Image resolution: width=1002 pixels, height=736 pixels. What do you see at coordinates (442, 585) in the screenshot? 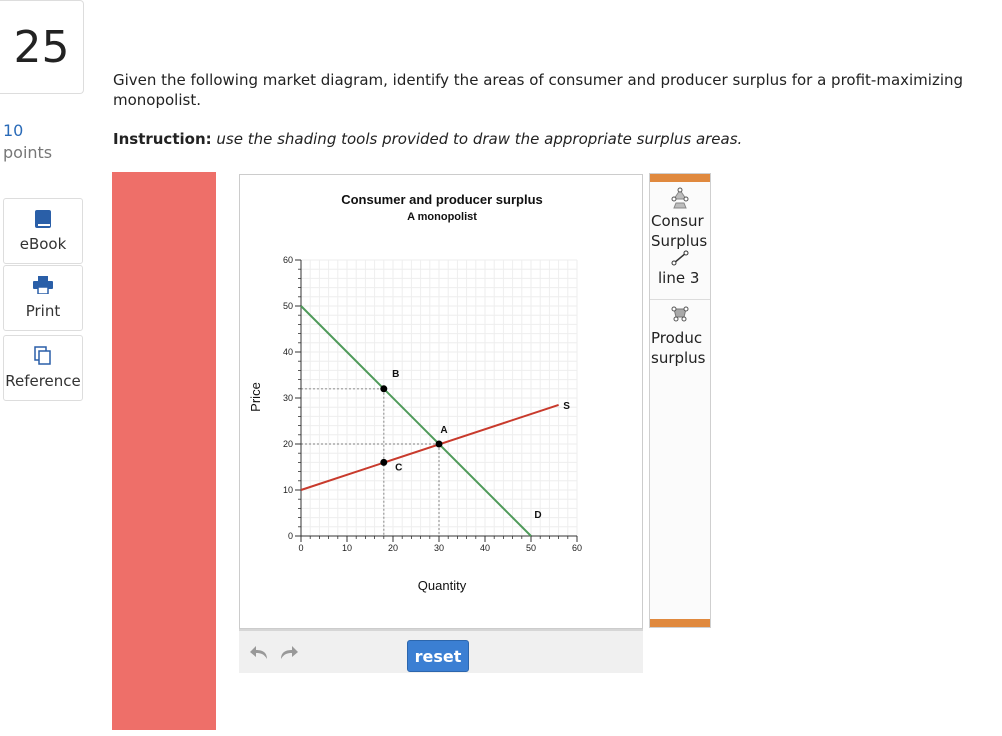
I see `x-axis-label: Quantity` at bounding box center [442, 585].